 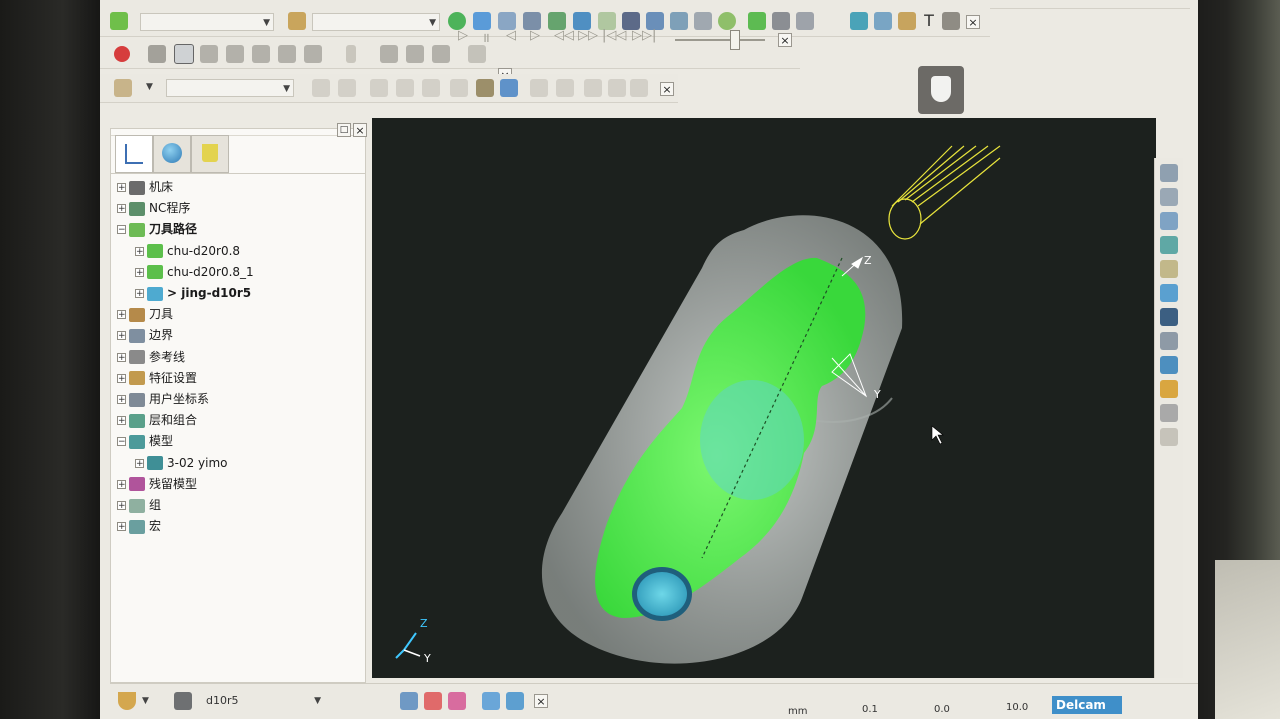 I want to click on toolbar-combo-2: ▼, so click(x=376, y=22).